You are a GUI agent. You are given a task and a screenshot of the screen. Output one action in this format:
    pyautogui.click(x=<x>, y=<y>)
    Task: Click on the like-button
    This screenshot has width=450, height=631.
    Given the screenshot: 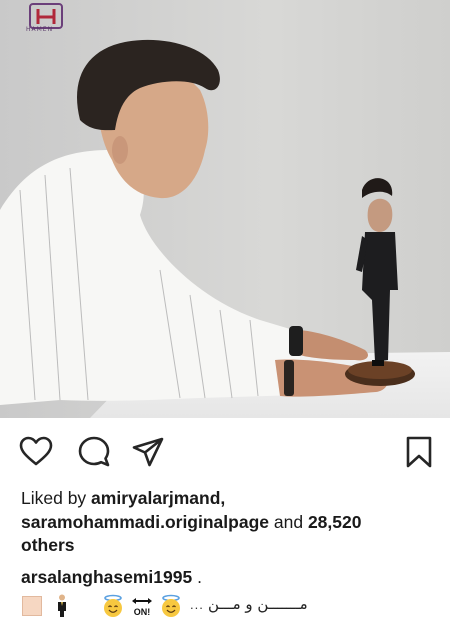 What is the action you would take?
    pyautogui.click(x=36, y=452)
    